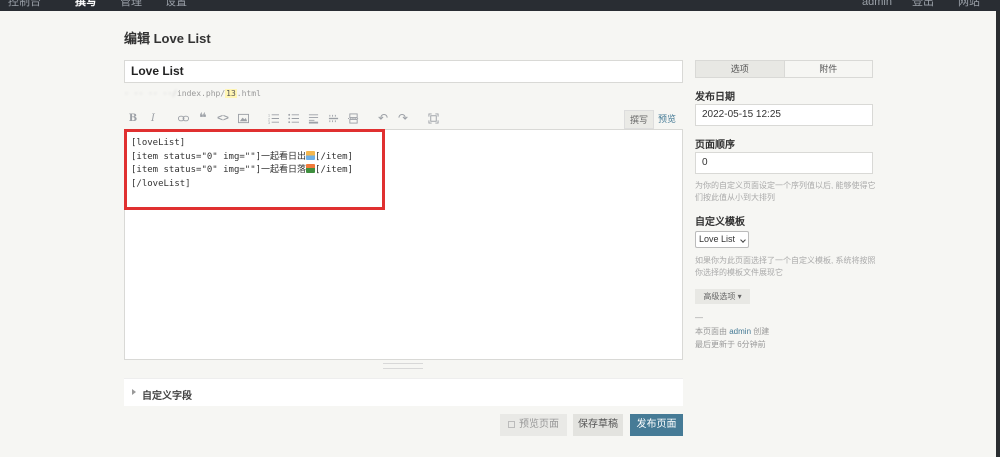  I want to click on editor-resize-handle, so click(403, 366).